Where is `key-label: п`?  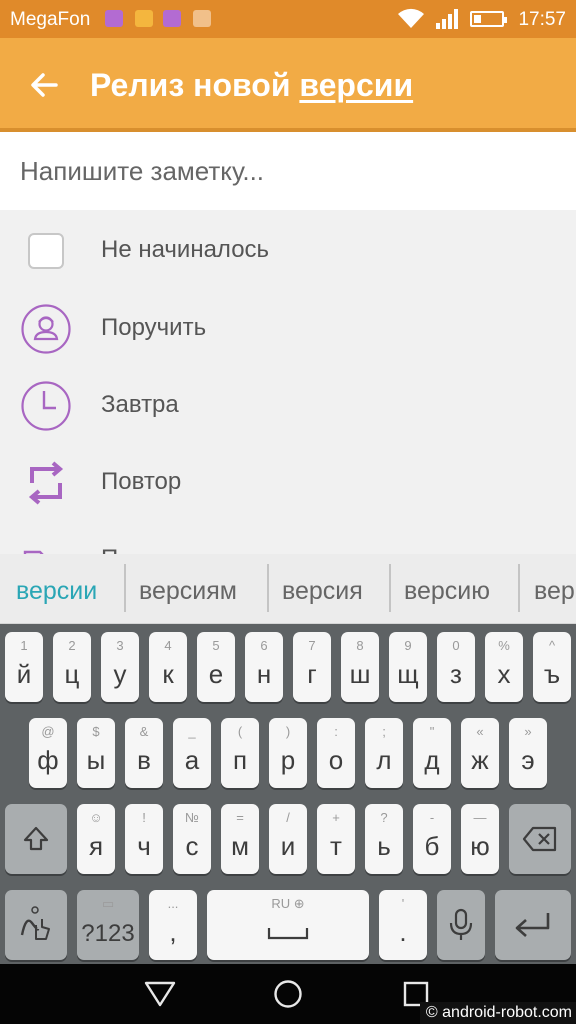
key-label: п is located at coordinates (240, 760).